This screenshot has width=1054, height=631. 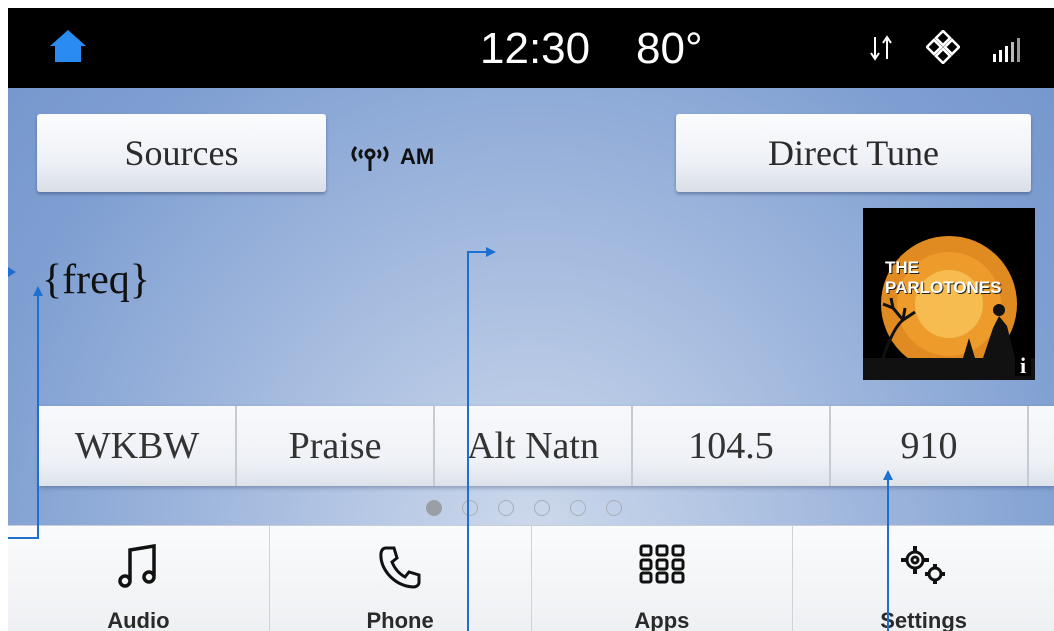 I want to click on preset-button: WKBW, so click(x=138, y=446).